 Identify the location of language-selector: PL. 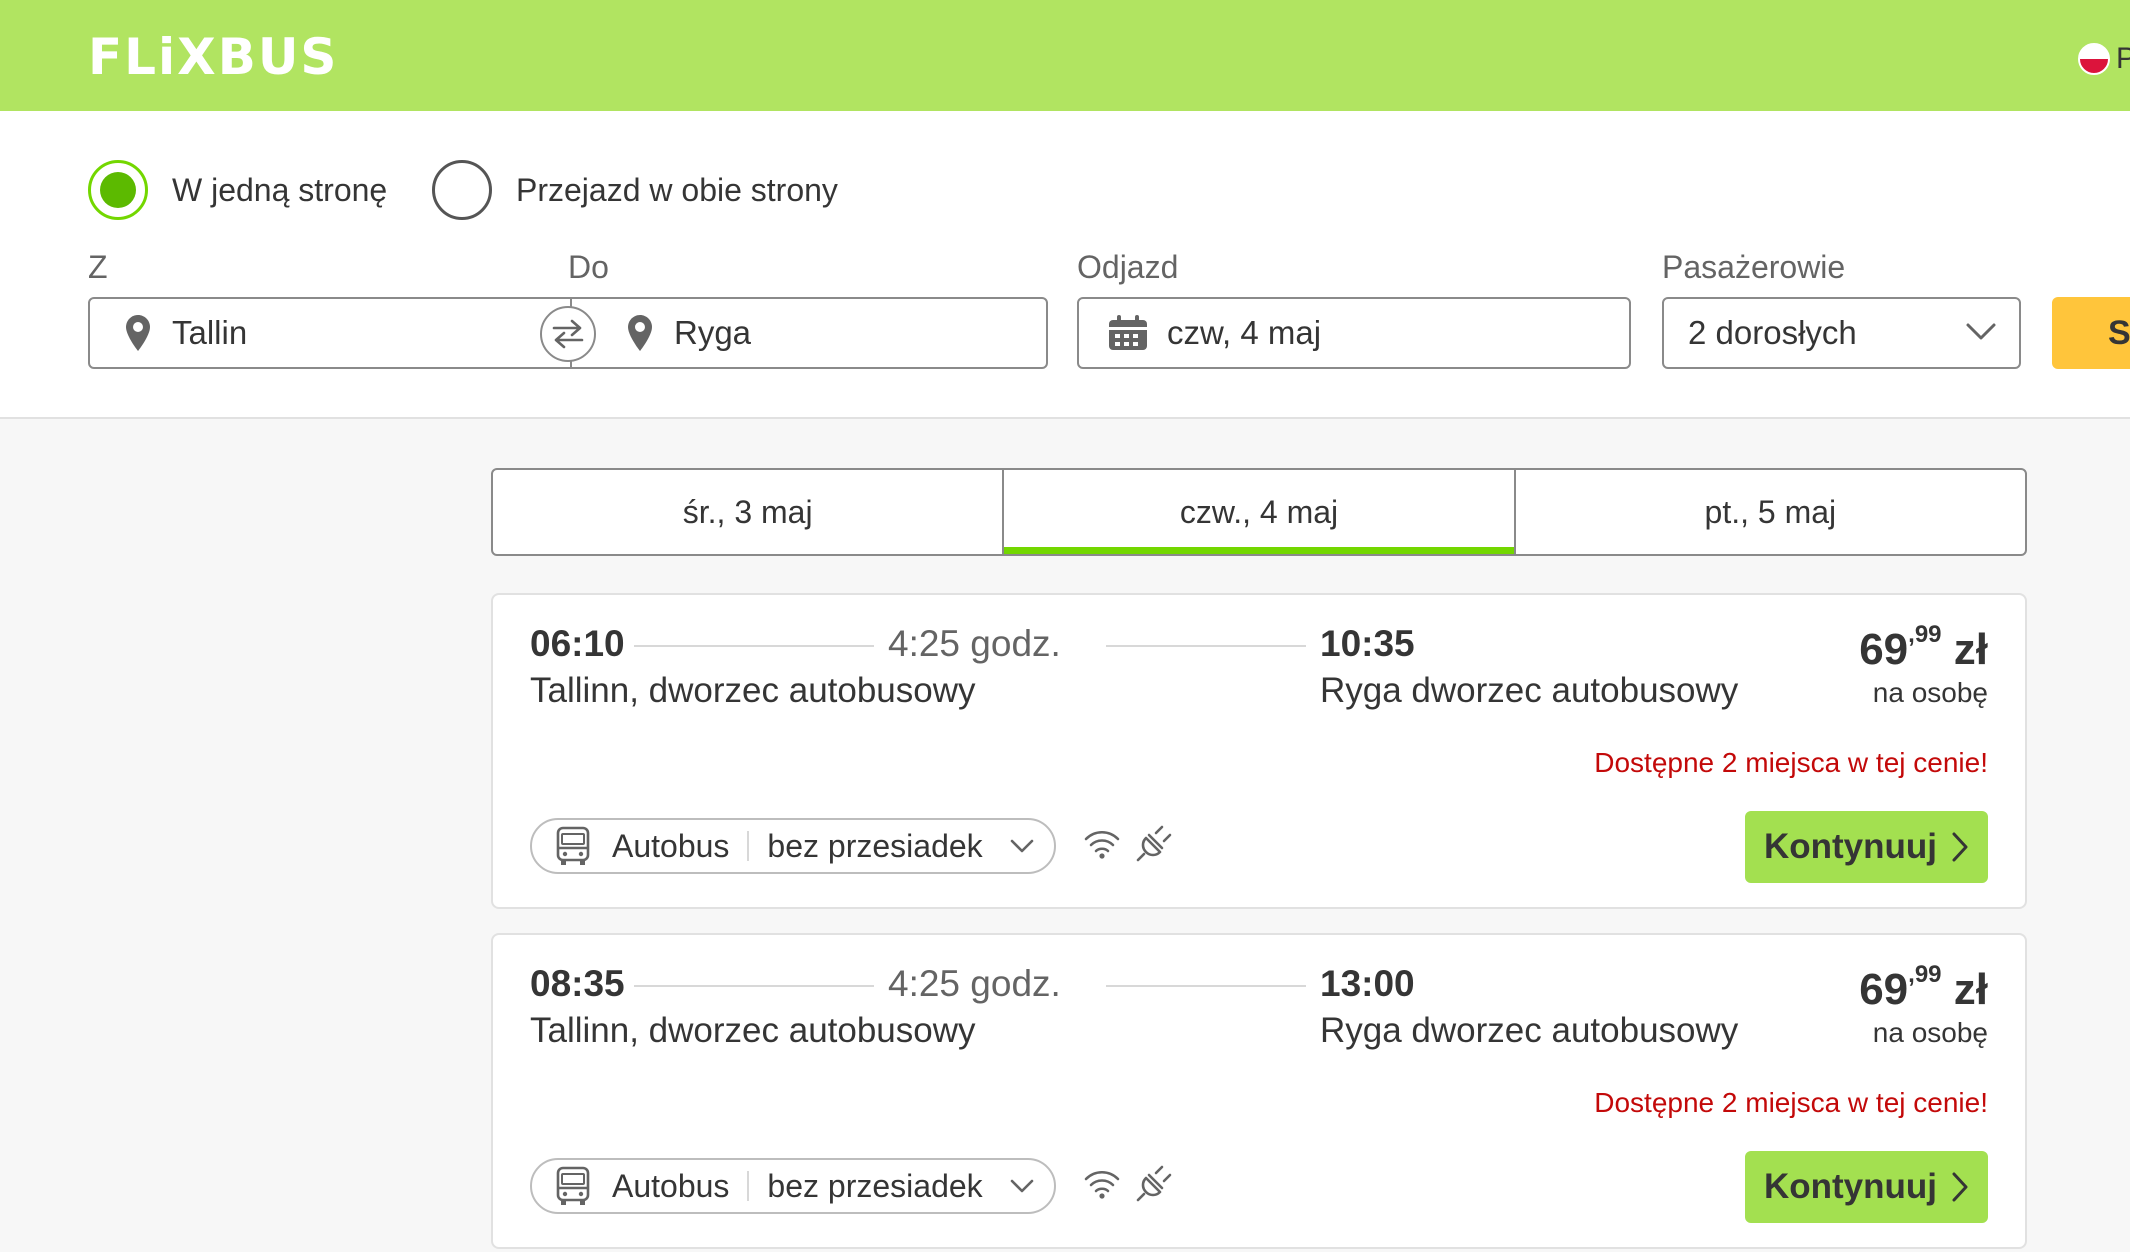
(2104, 59).